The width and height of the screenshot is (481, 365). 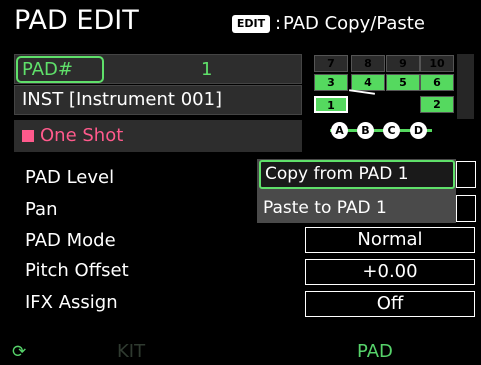 What do you see at coordinates (339, 130) in the screenshot?
I see `knob-a: A` at bounding box center [339, 130].